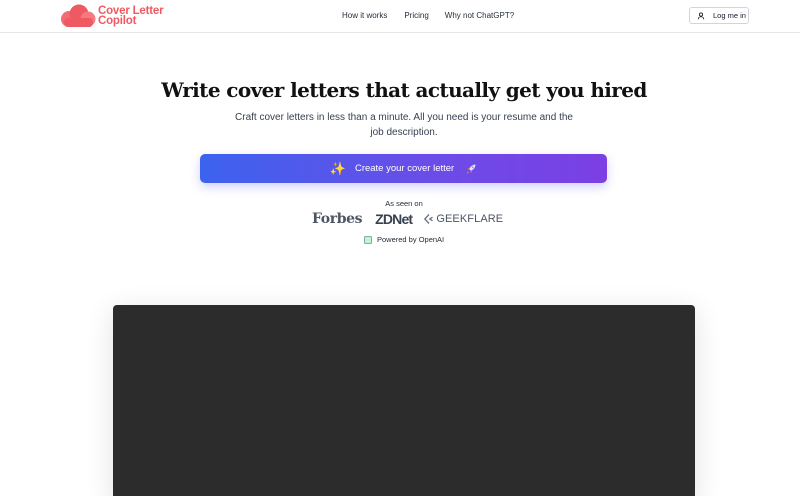 Image resolution: width=800 pixels, height=496 pixels. Describe the element at coordinates (404, 203) in the screenshot. I see `as-seen-on-label: As seen on` at that location.